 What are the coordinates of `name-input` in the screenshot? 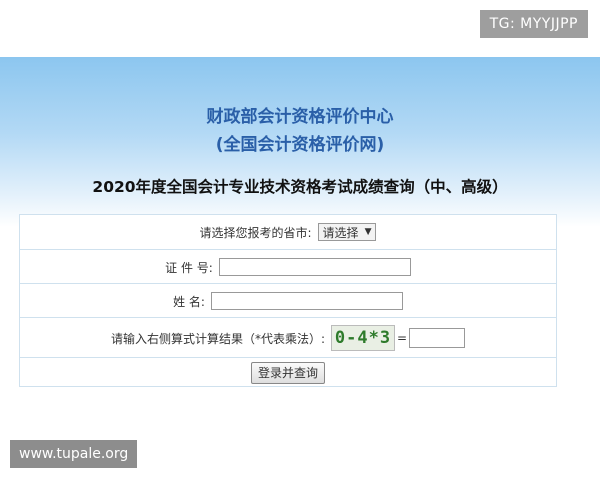 It's located at (306, 301).